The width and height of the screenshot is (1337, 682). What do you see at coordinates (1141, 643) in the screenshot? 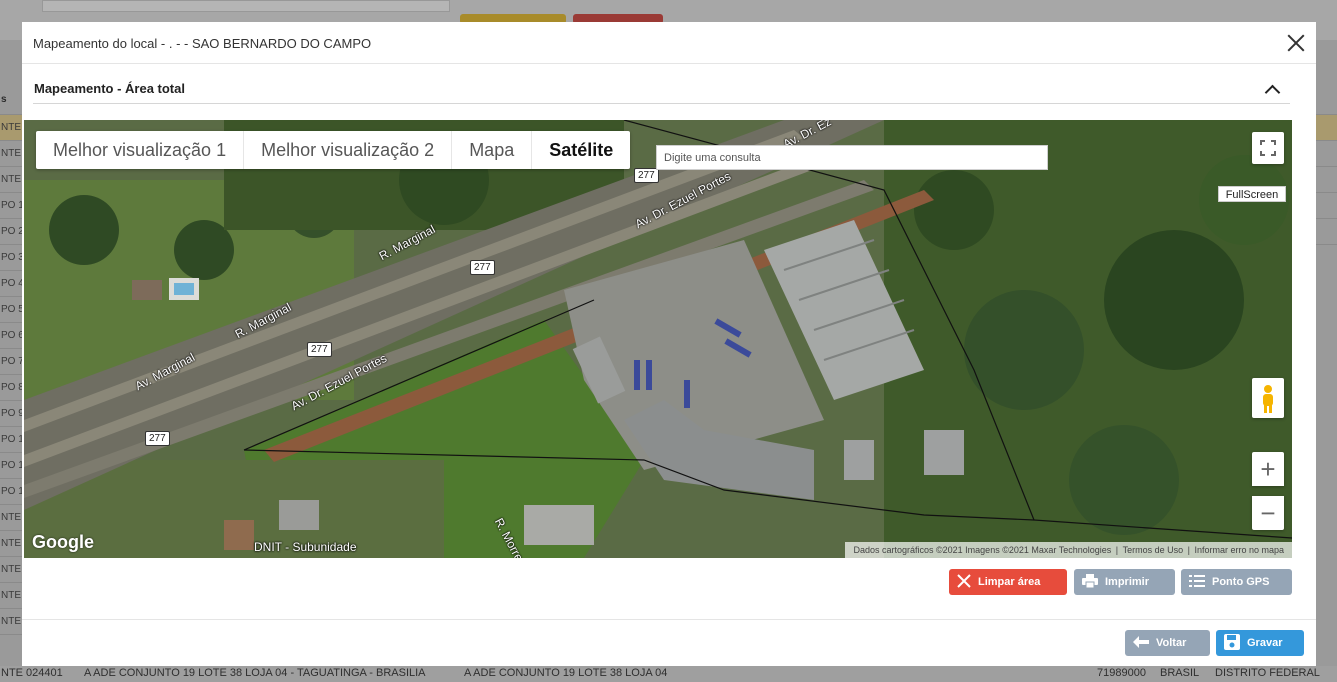
I see `arrow-left-icon` at bounding box center [1141, 643].